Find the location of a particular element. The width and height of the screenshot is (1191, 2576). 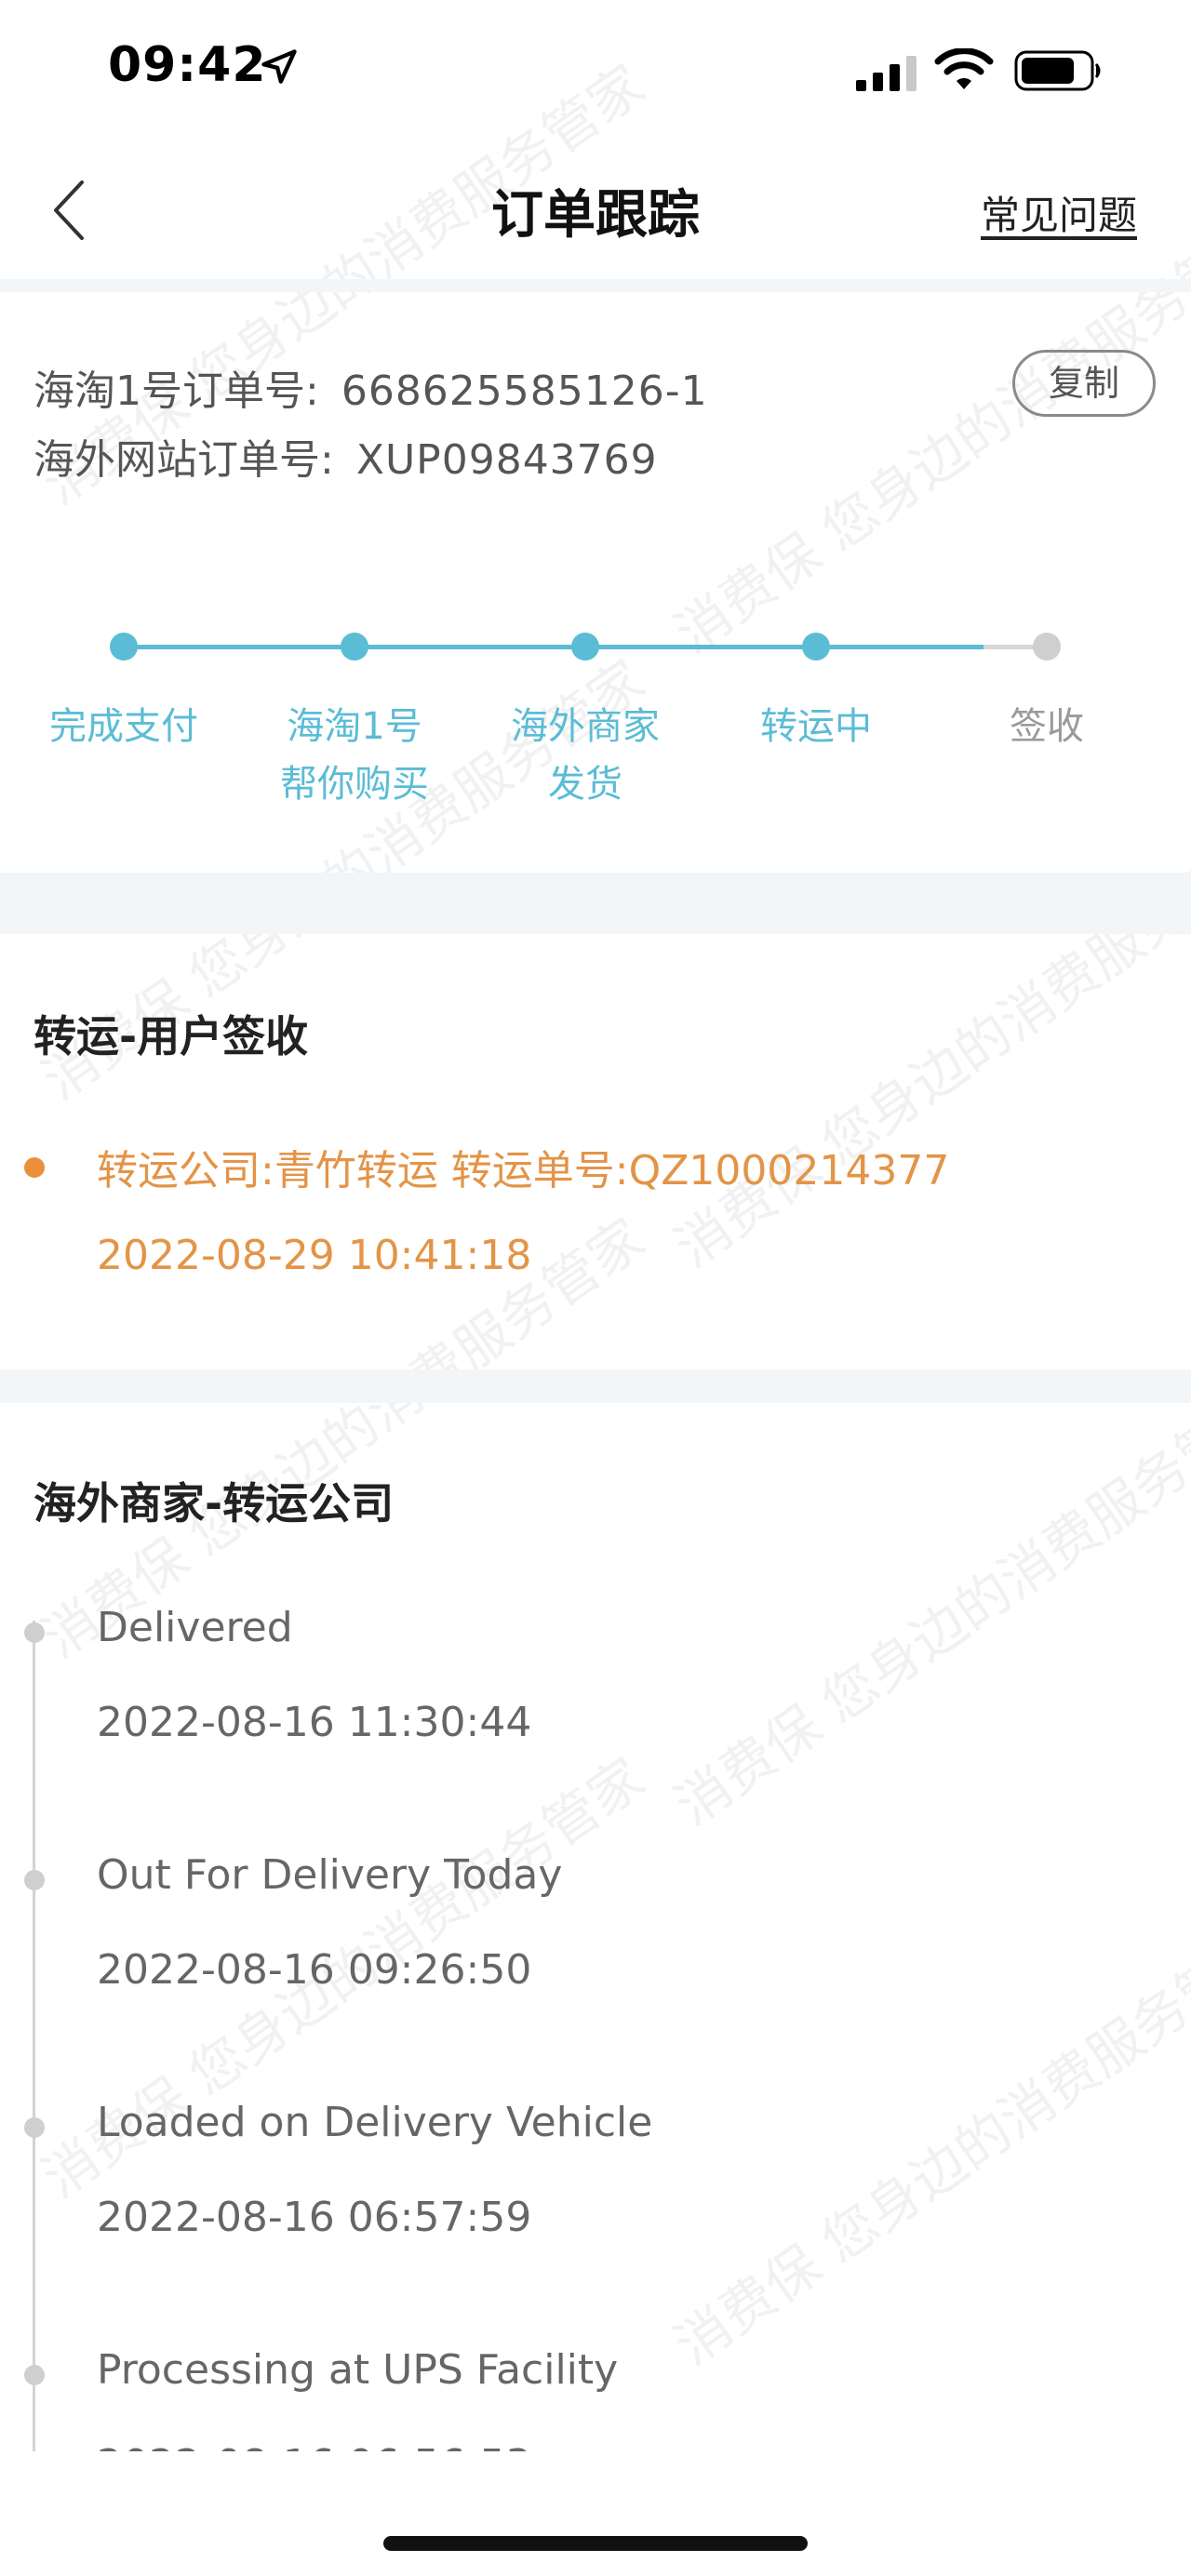

transfer-section-title: 转运-用户签收 is located at coordinates (171, 1036).